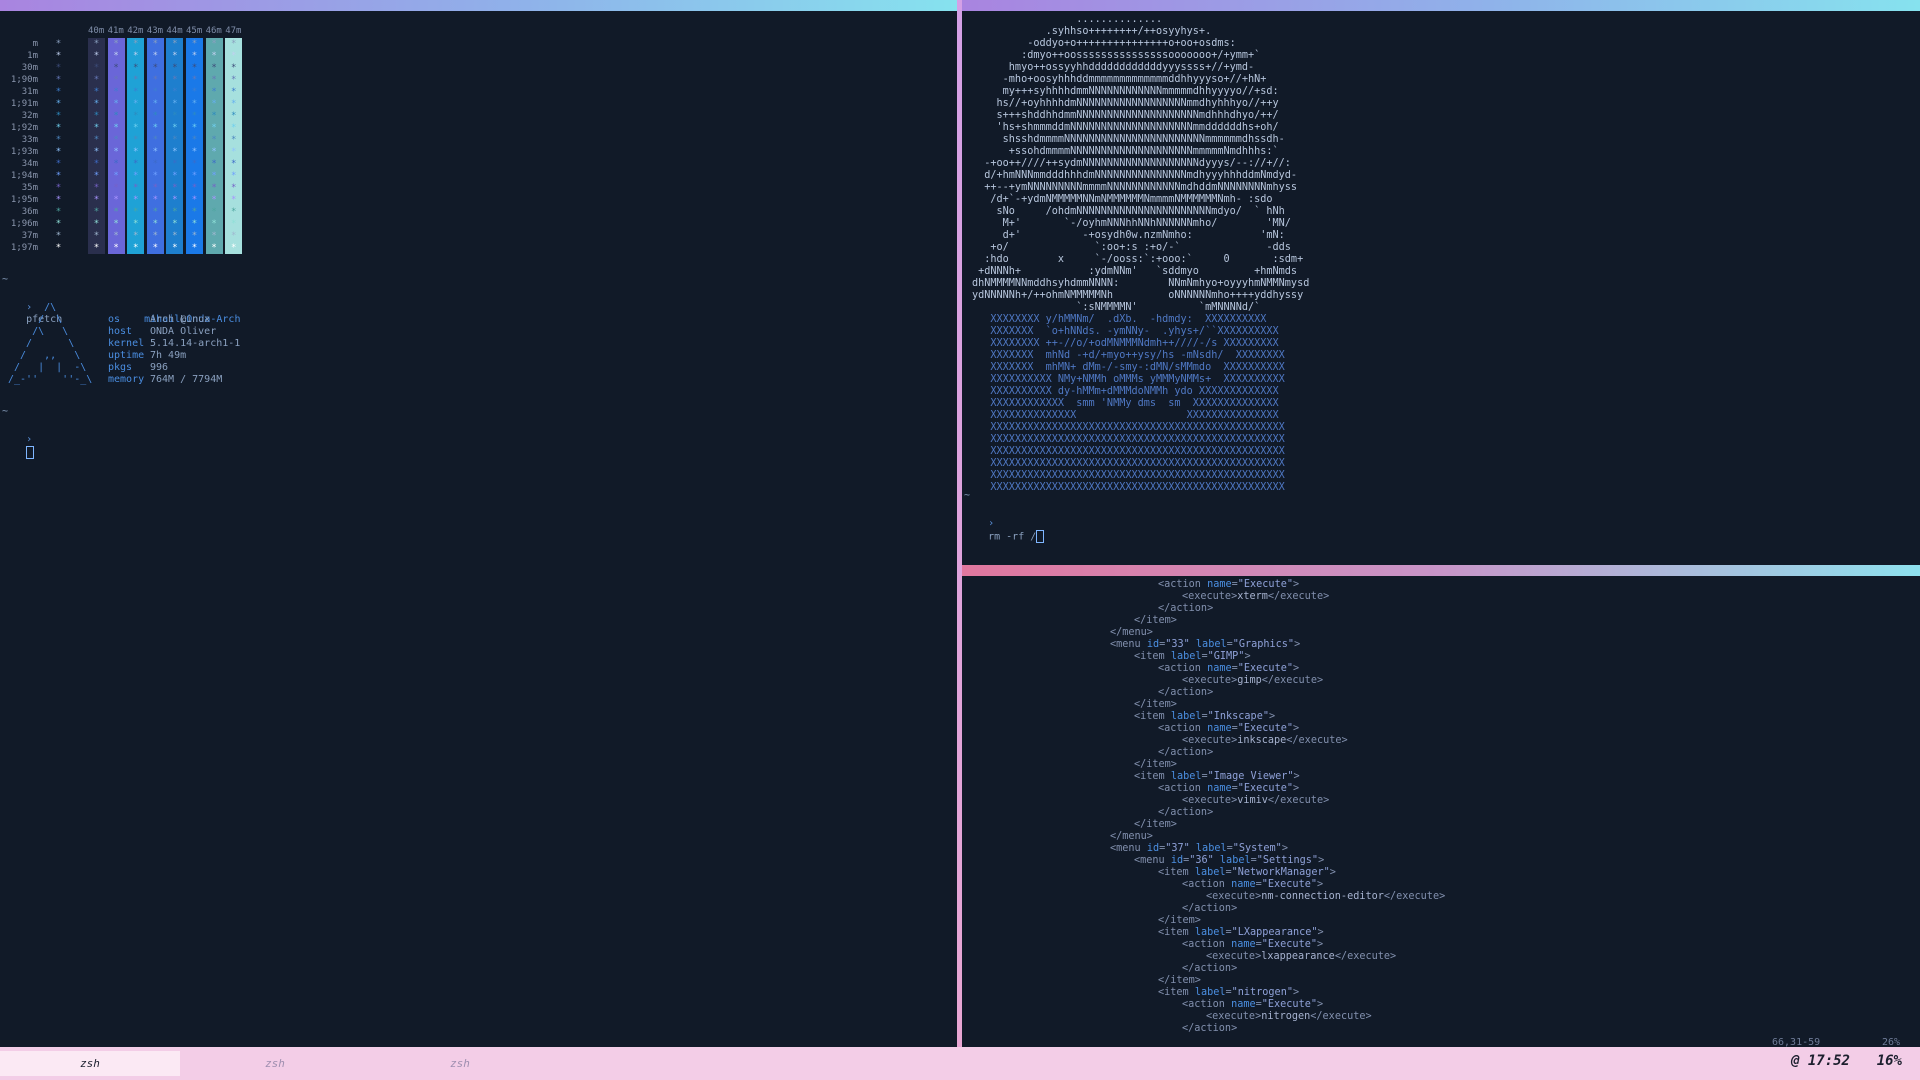 Image resolution: width=1920 pixels, height=1080 pixels. Describe the element at coordinates (30, 452) in the screenshot. I see `text-cursor` at that location.